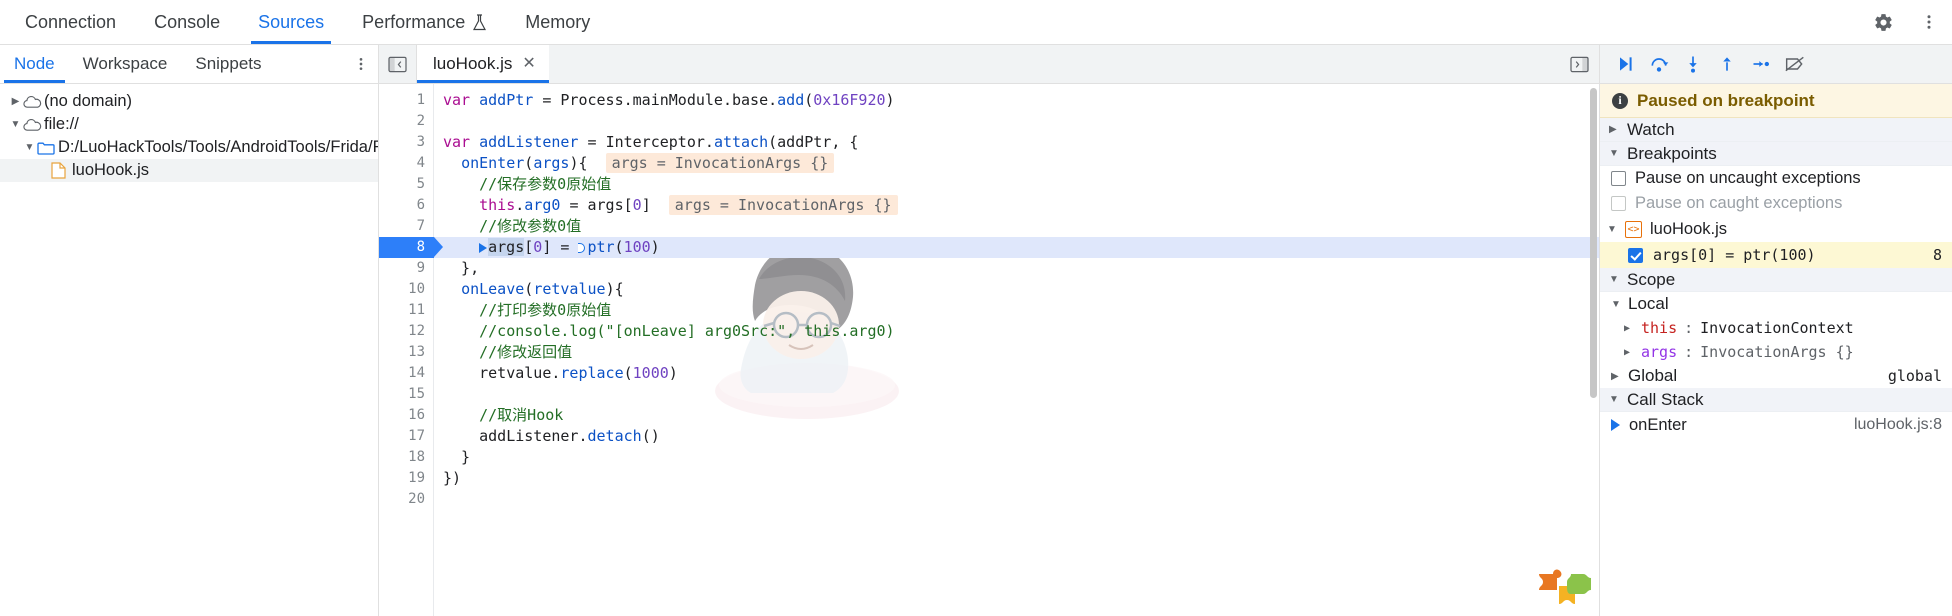 Image resolution: width=1952 pixels, height=616 pixels. I want to click on code-line: 18 }, so click(989, 457).